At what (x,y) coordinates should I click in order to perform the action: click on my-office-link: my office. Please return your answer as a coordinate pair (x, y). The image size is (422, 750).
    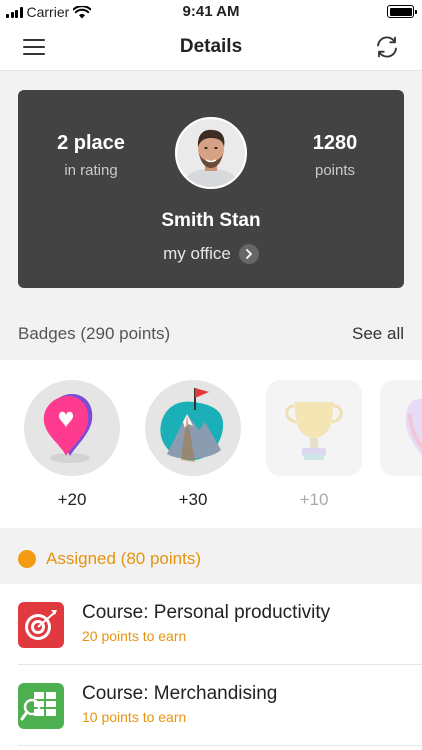
    Looking at the image, I should click on (211, 254).